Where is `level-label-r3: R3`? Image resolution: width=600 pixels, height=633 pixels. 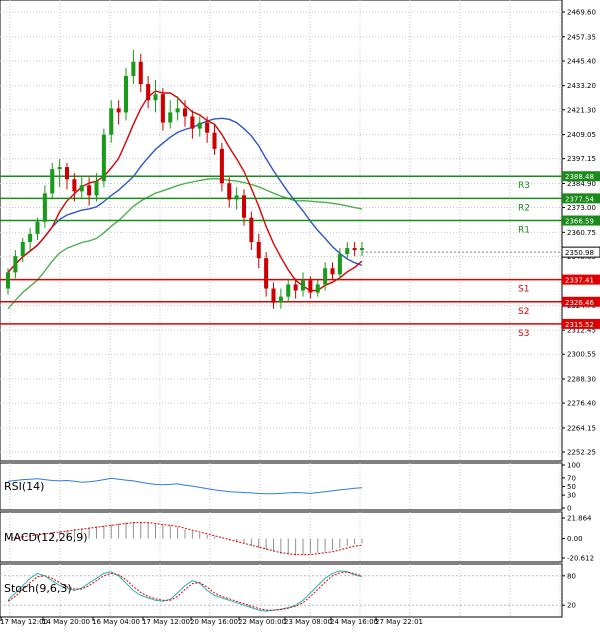 level-label-r3: R3 is located at coordinates (524, 186).